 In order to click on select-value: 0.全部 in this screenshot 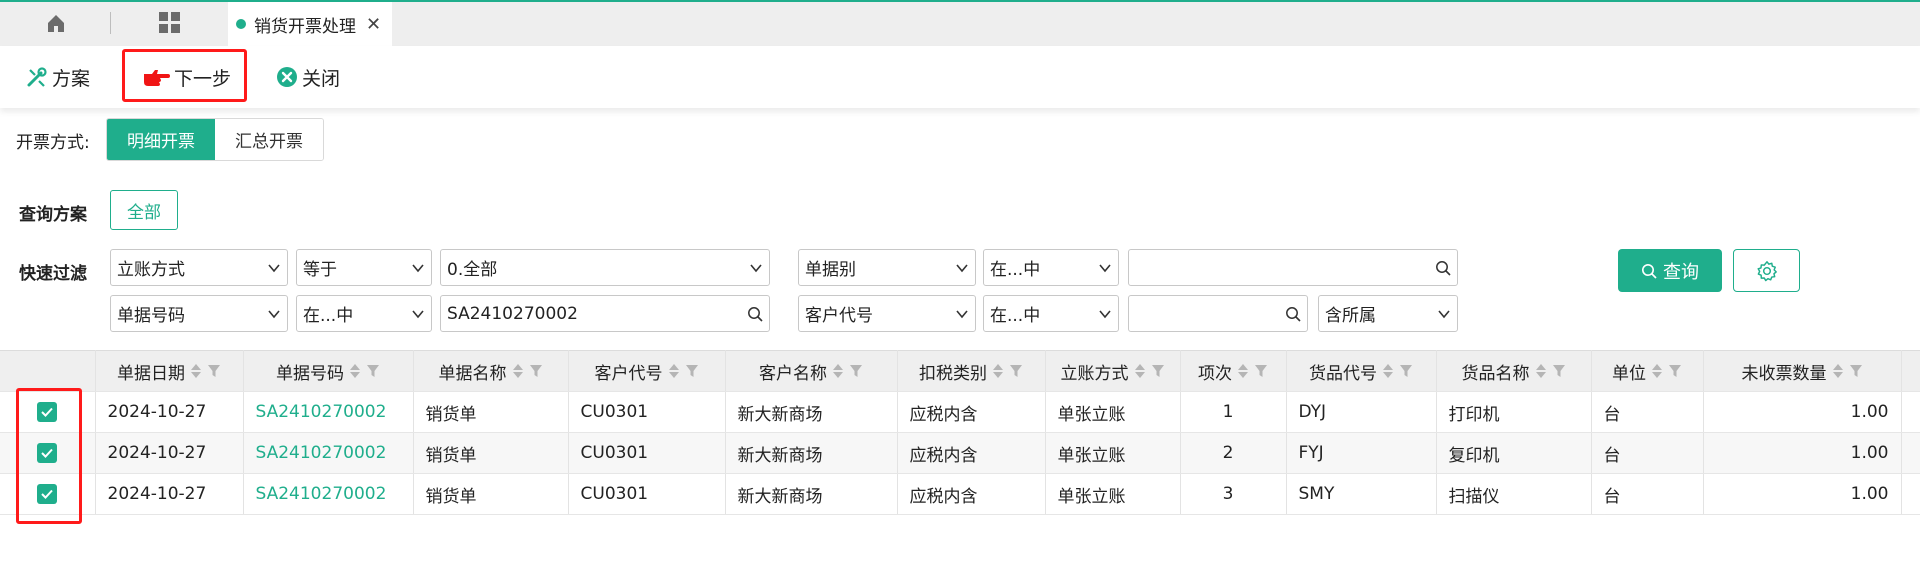, I will do `click(472, 270)`.